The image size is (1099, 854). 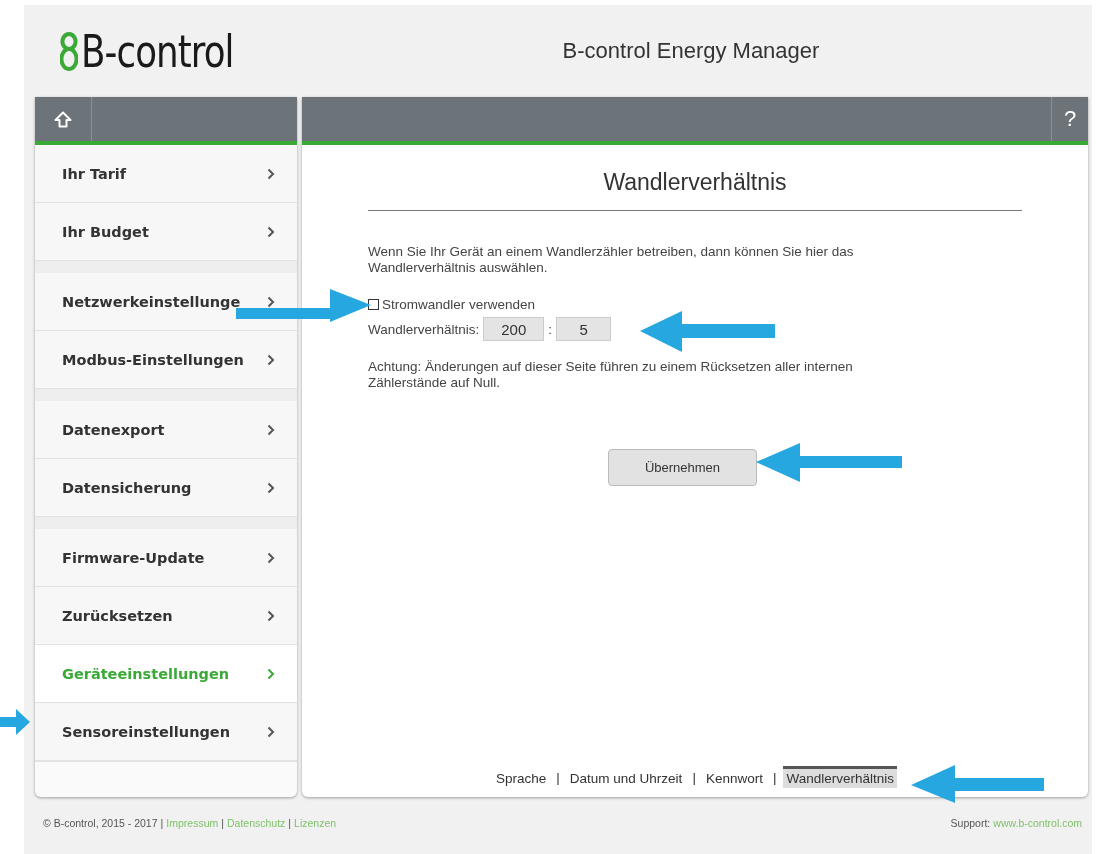 I want to click on sidebar-item: Ihr Budget, so click(x=166, y=232).